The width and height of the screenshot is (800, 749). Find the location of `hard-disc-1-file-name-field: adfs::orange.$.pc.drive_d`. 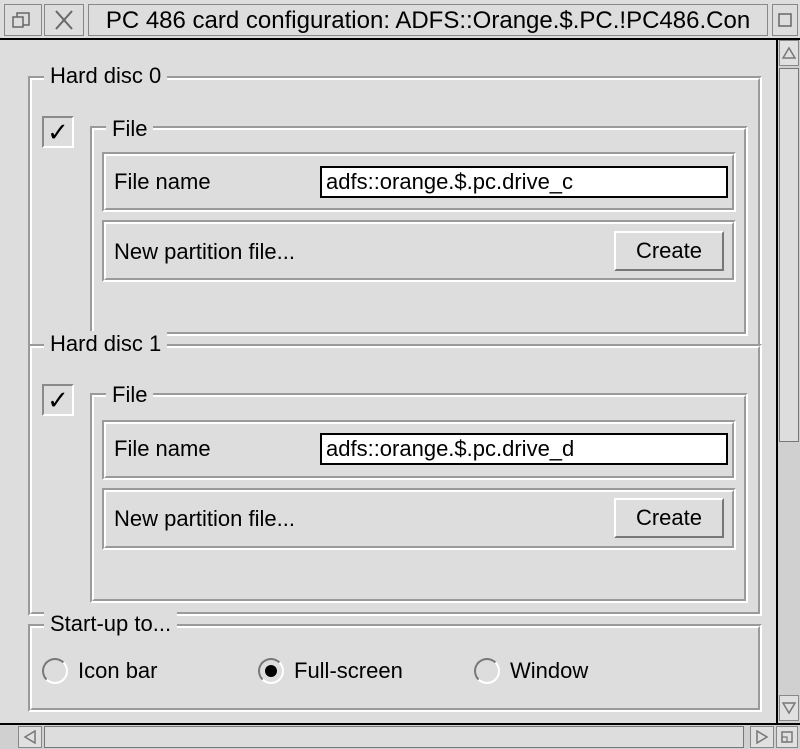

hard-disc-1-file-name-field: adfs::orange.$.pc.drive_d is located at coordinates (524, 449).